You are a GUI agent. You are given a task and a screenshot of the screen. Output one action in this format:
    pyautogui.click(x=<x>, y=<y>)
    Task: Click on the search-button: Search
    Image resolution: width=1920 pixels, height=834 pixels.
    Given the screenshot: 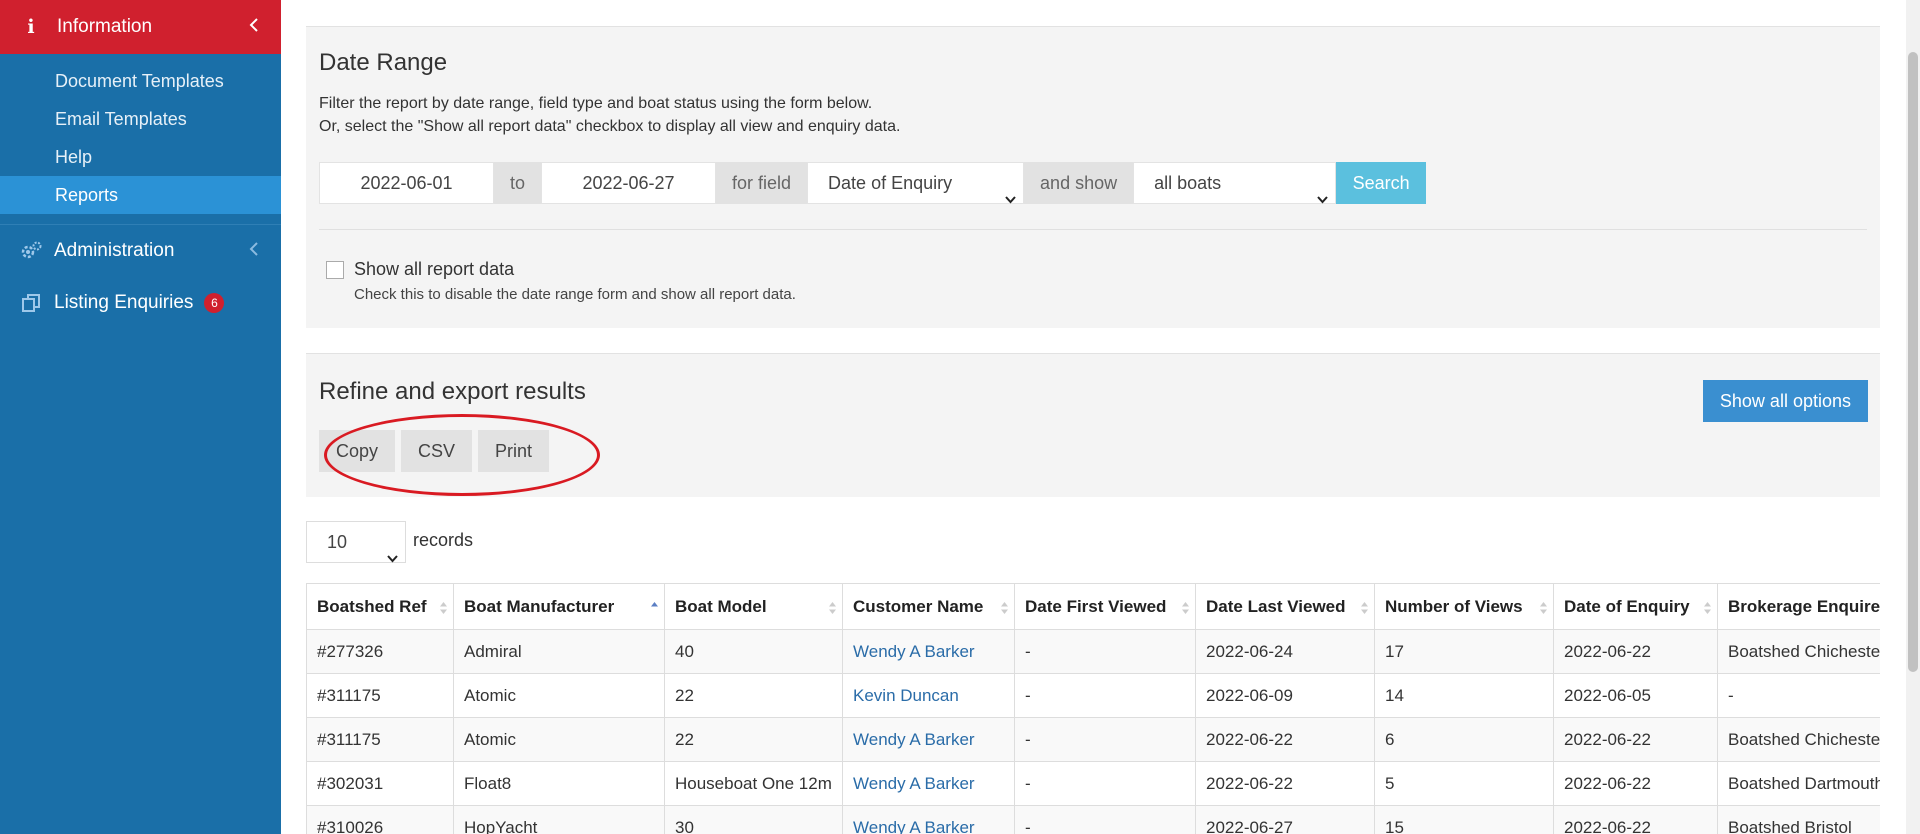 What is the action you would take?
    pyautogui.click(x=1381, y=183)
    